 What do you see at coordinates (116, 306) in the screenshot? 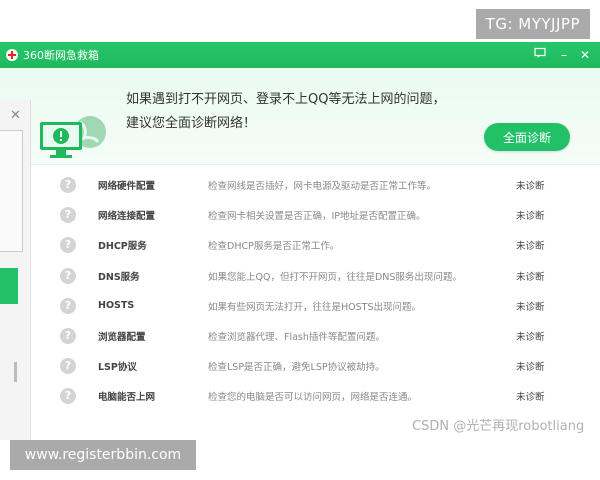
I see `item-name: HOSTS` at bounding box center [116, 306].